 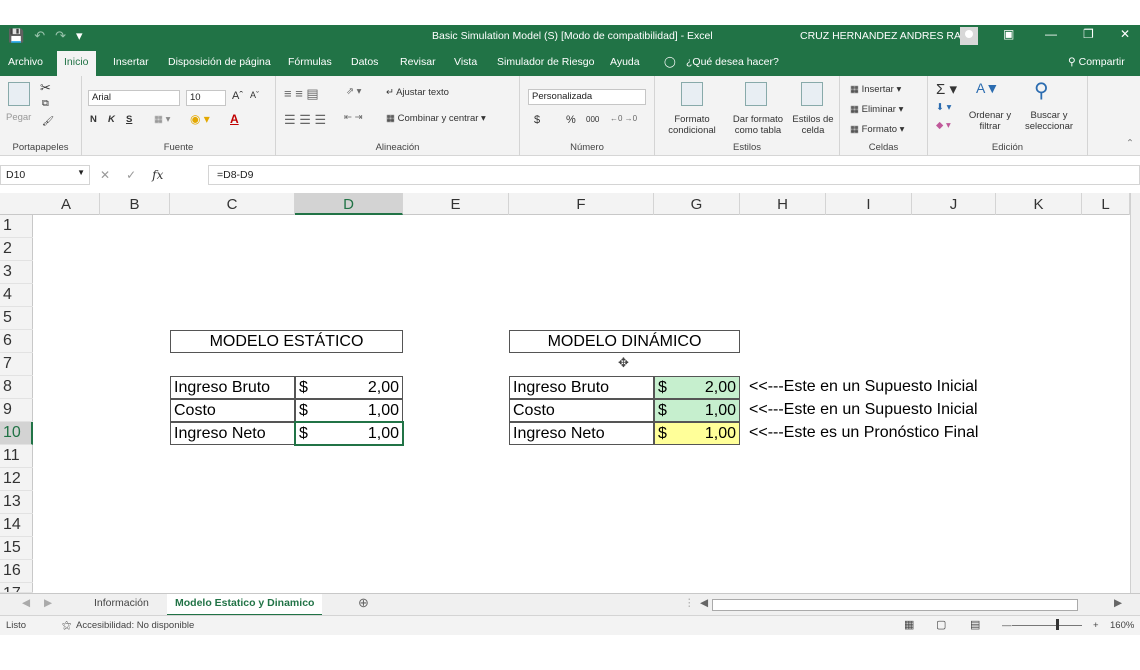 What do you see at coordinates (692, 125) in the screenshot?
I see `conditional-format-button: Formato condicional` at bounding box center [692, 125].